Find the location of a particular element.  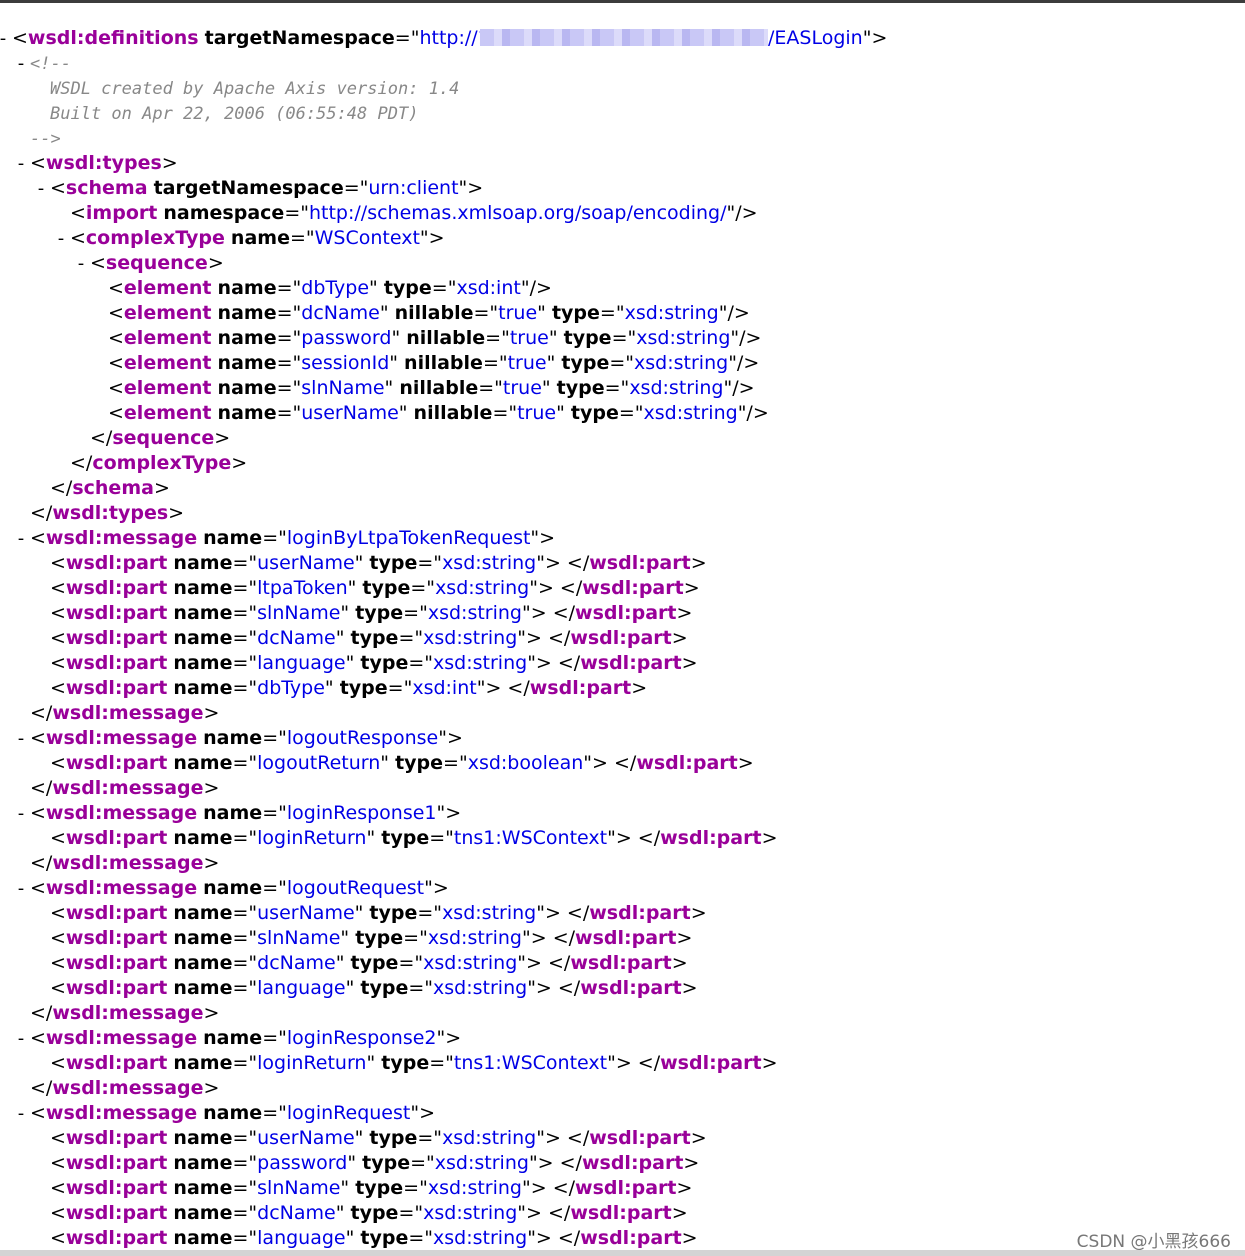

tag-name: sequence is located at coordinates (163, 438).